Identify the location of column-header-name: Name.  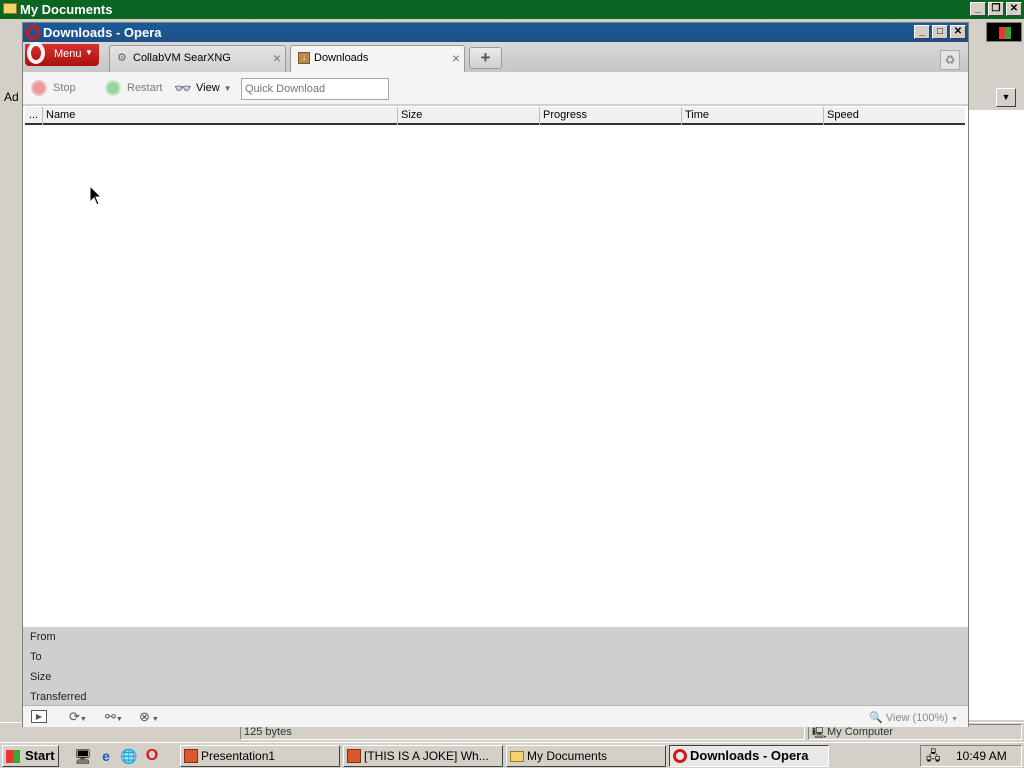
(220, 116).